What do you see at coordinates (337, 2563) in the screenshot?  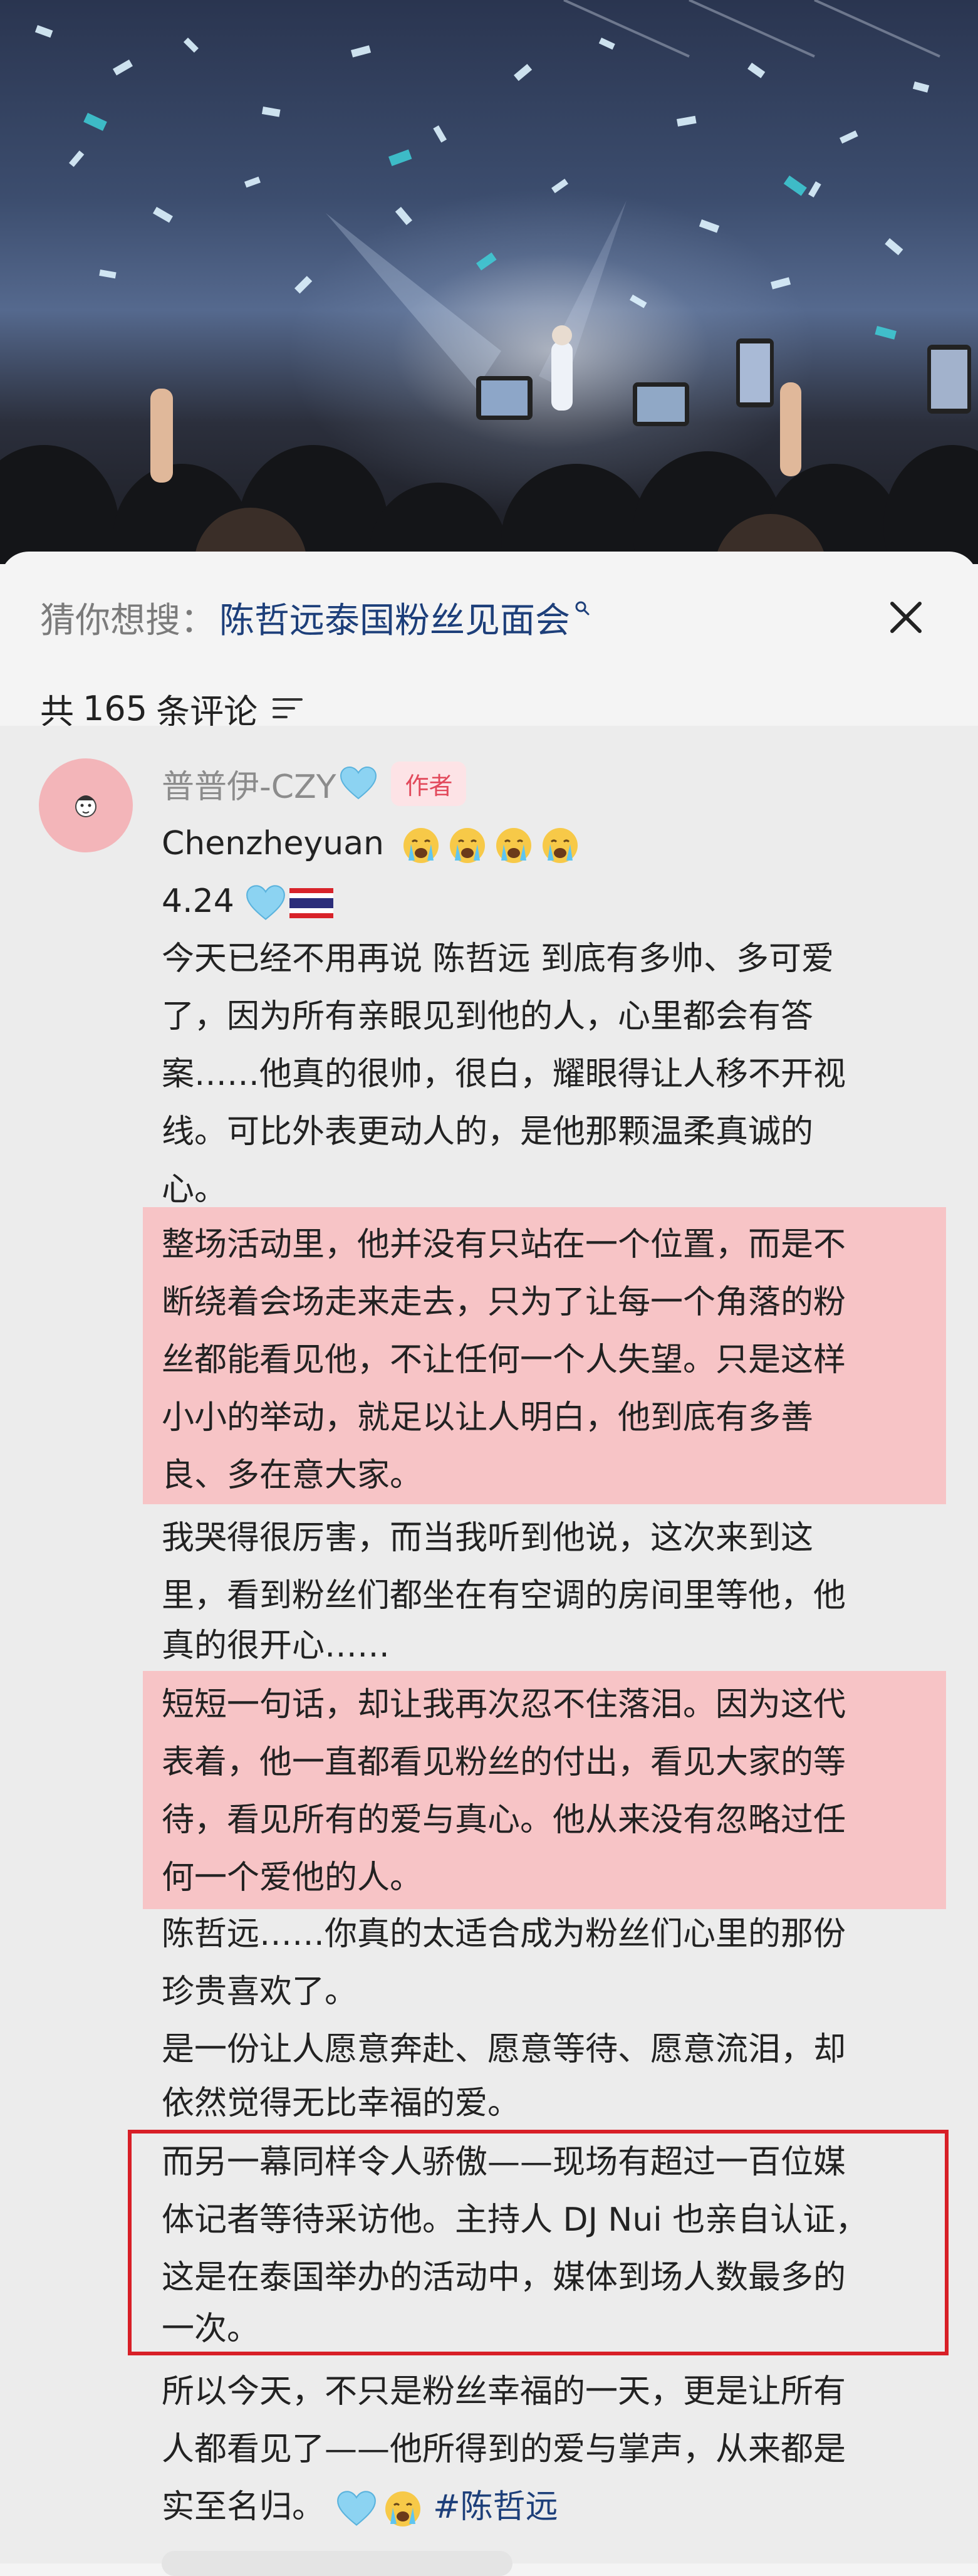 I see `reply-input-placeholder` at bounding box center [337, 2563].